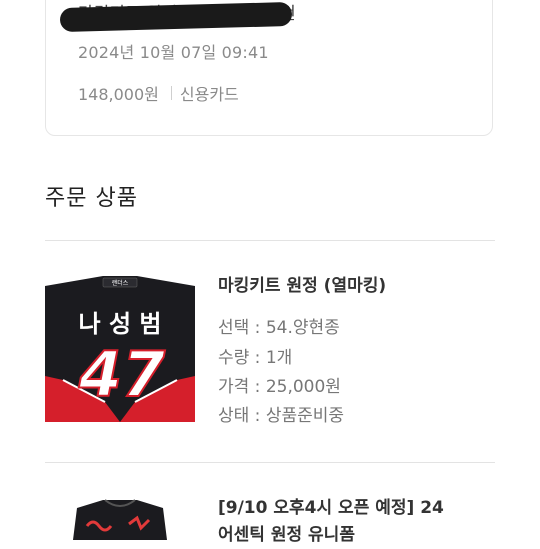 The image size is (540, 549). Describe the element at coordinates (209, 94) in the screenshot. I see `payment-method: 신용카드` at that location.